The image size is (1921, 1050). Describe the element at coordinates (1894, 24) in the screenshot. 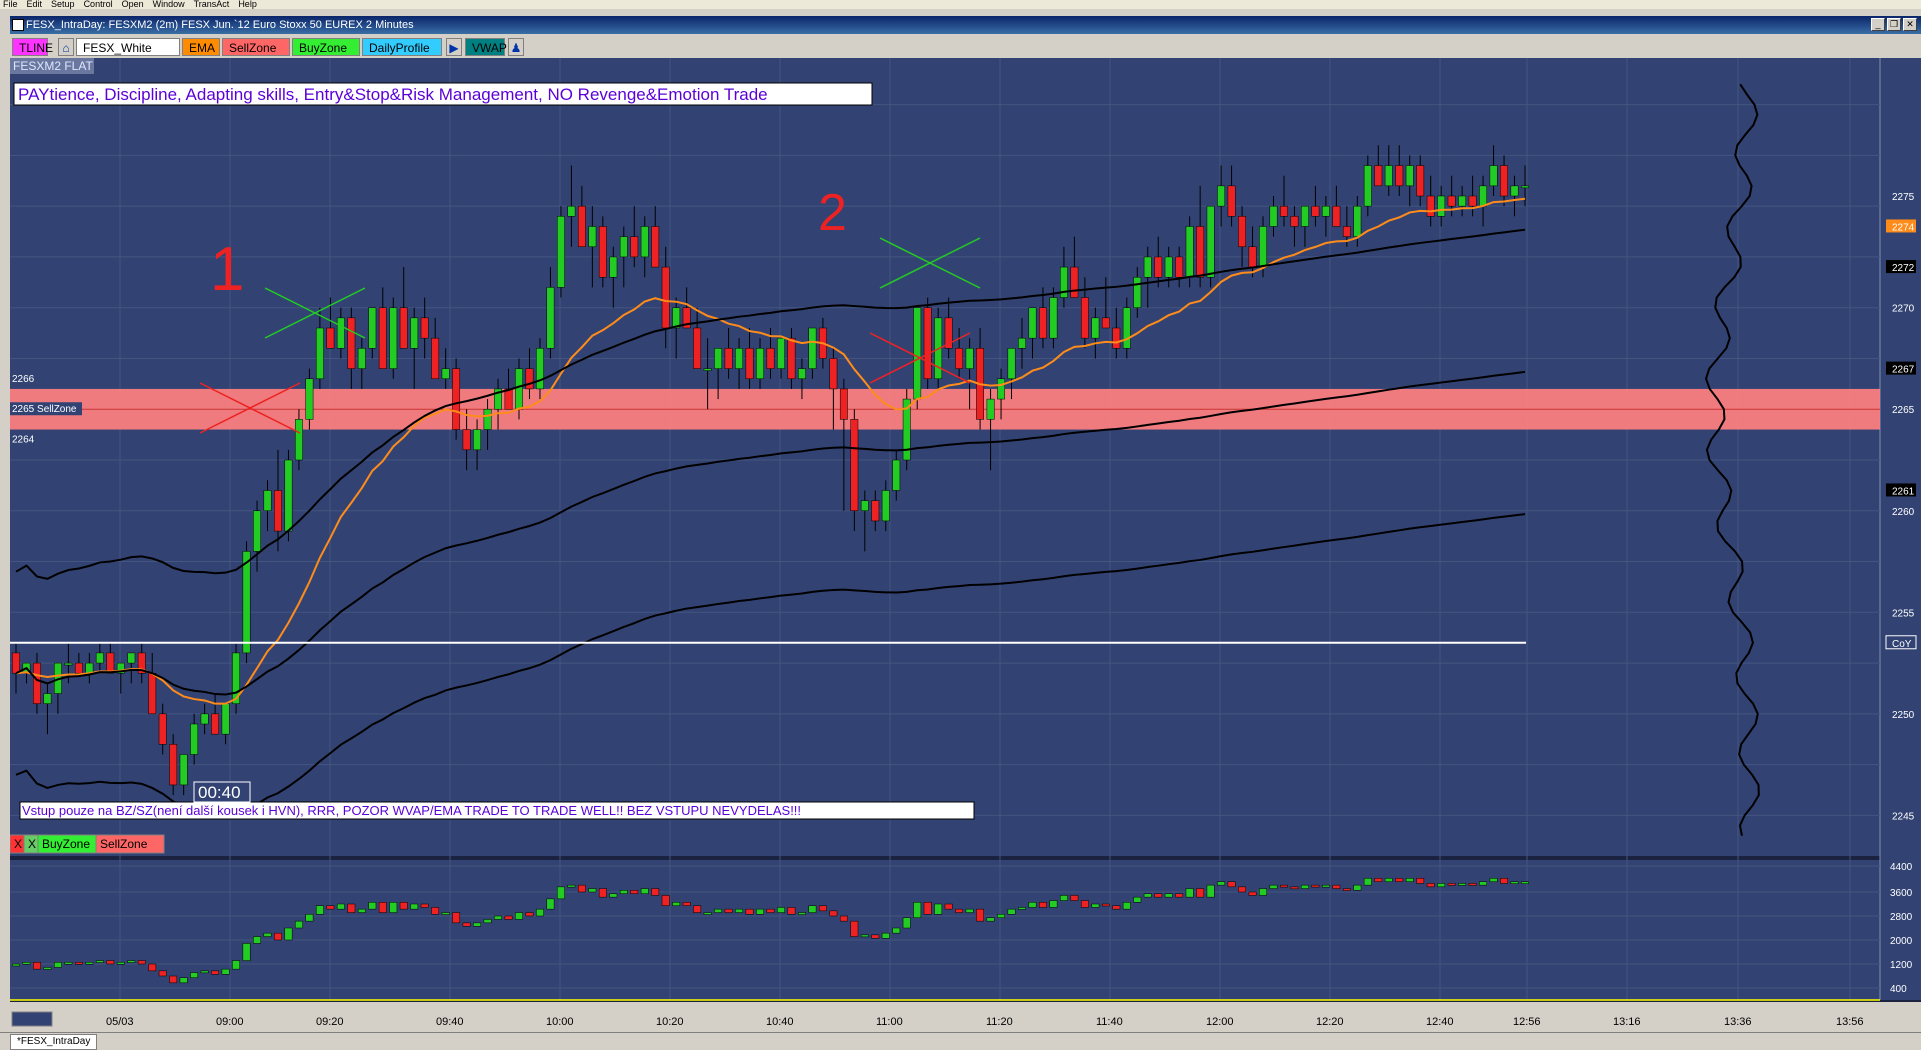

I see `restore-button: ❐` at that location.